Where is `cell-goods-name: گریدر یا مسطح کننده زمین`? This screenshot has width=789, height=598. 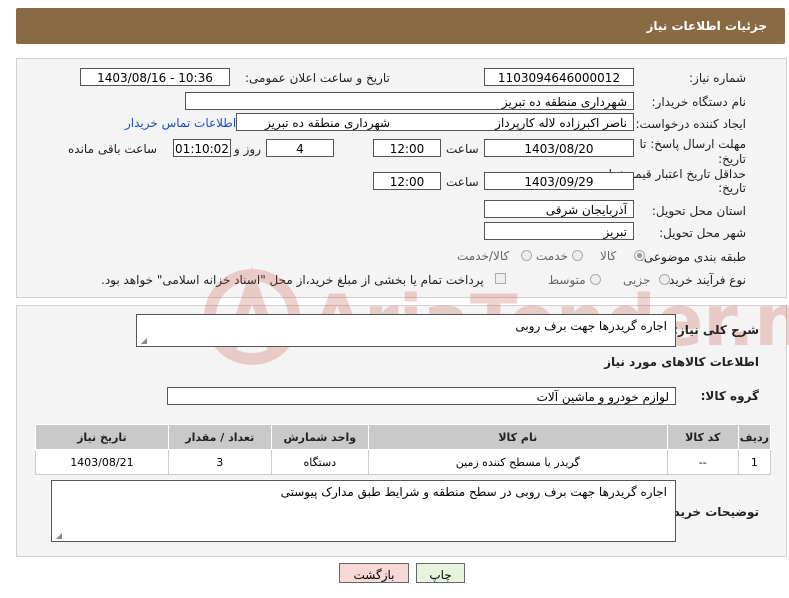 cell-goods-name: گریدر یا مسطح کننده زمین is located at coordinates (517, 462).